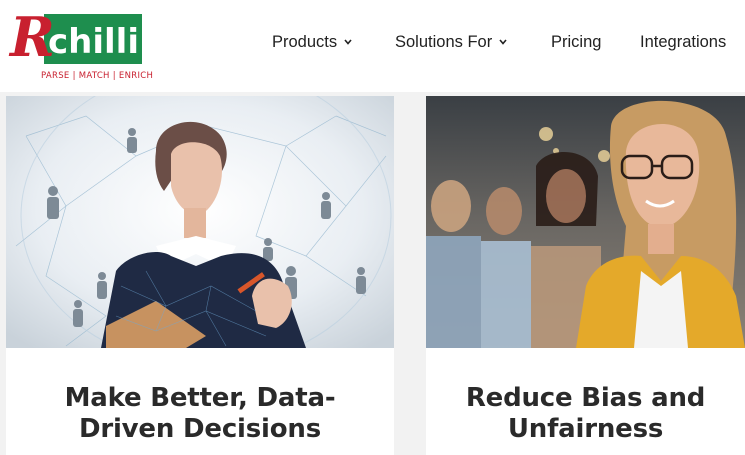 This screenshot has width=745, height=455. What do you see at coordinates (585, 429) in the screenshot?
I see `card-title-line: Unfairness` at bounding box center [585, 429].